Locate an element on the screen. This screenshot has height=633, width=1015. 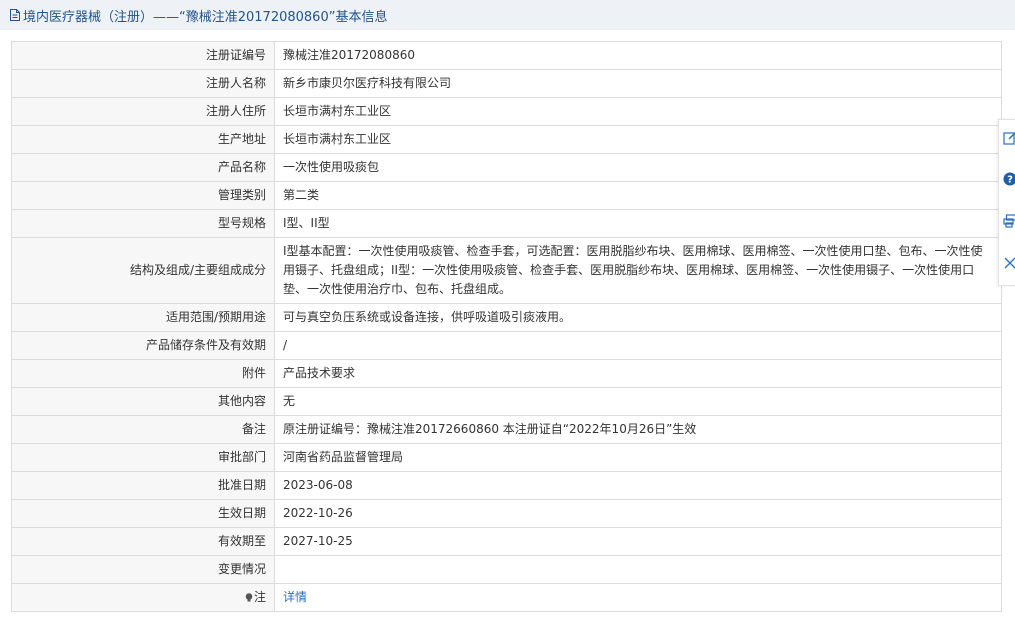
row-label: 生产地址 is located at coordinates (143, 139).